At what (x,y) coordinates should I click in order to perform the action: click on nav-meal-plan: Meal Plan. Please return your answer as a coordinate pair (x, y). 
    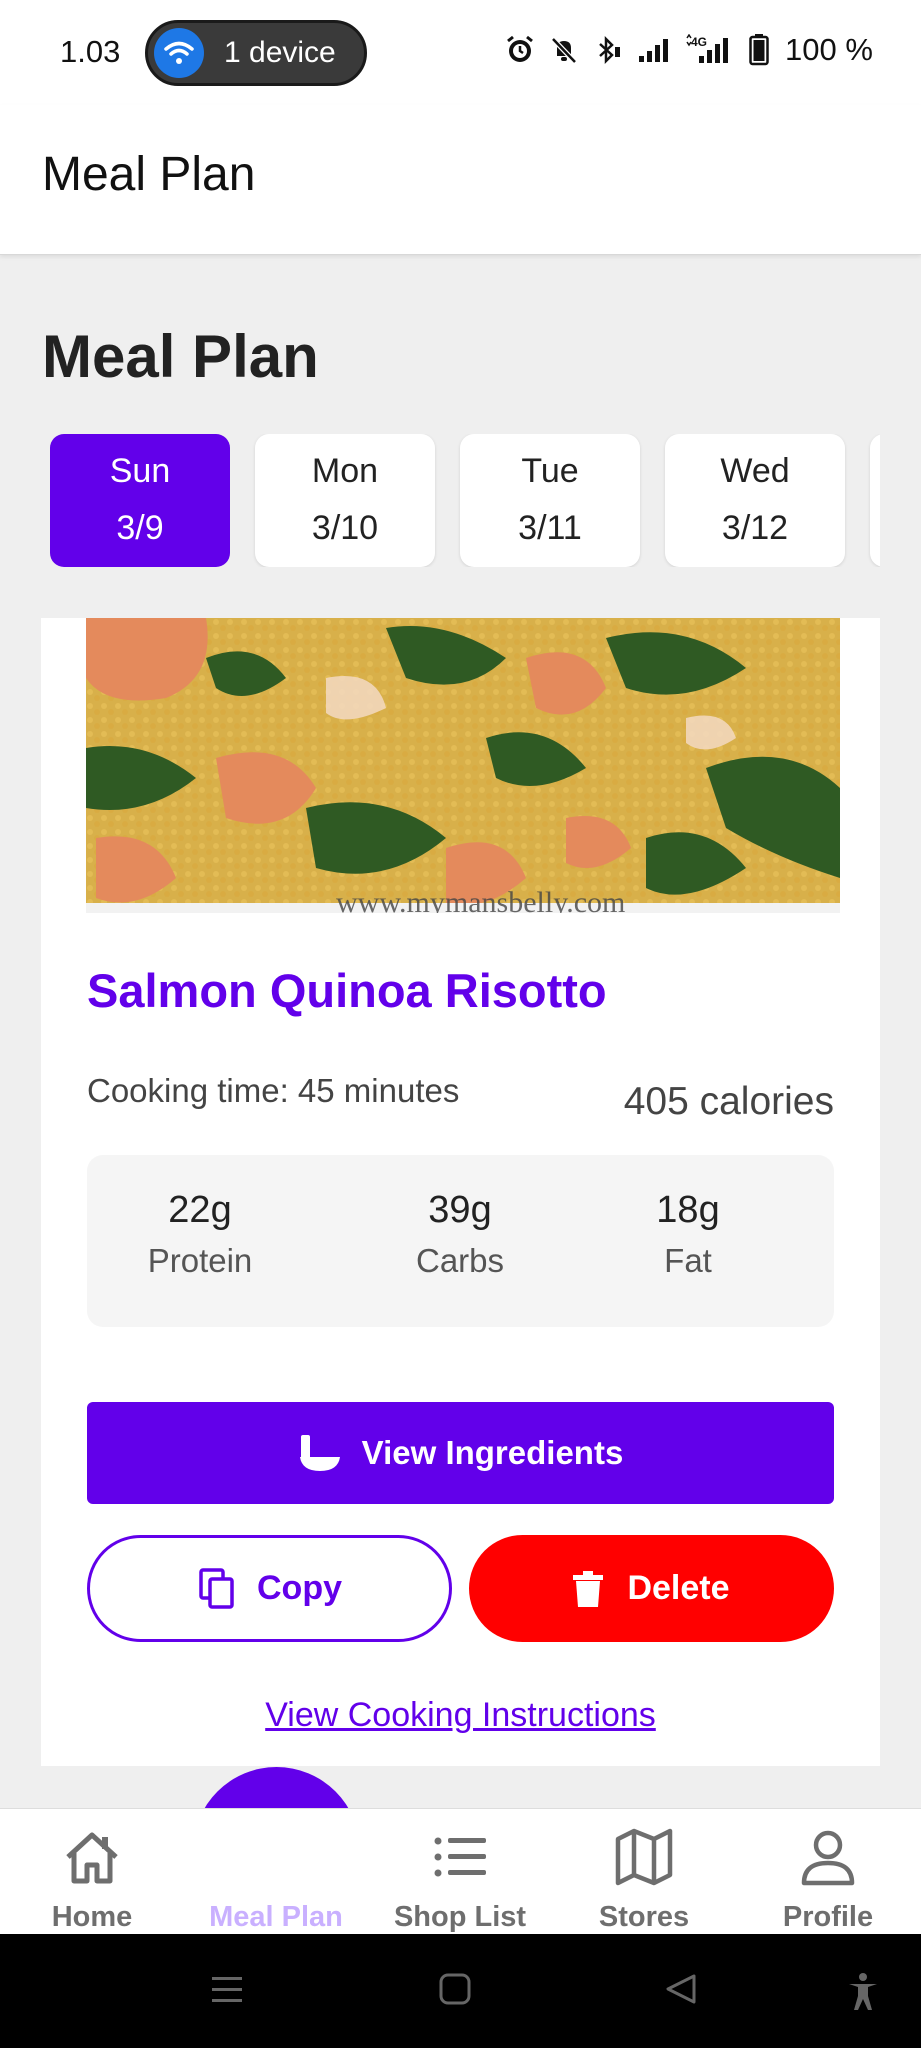
    Looking at the image, I should click on (276, 1872).